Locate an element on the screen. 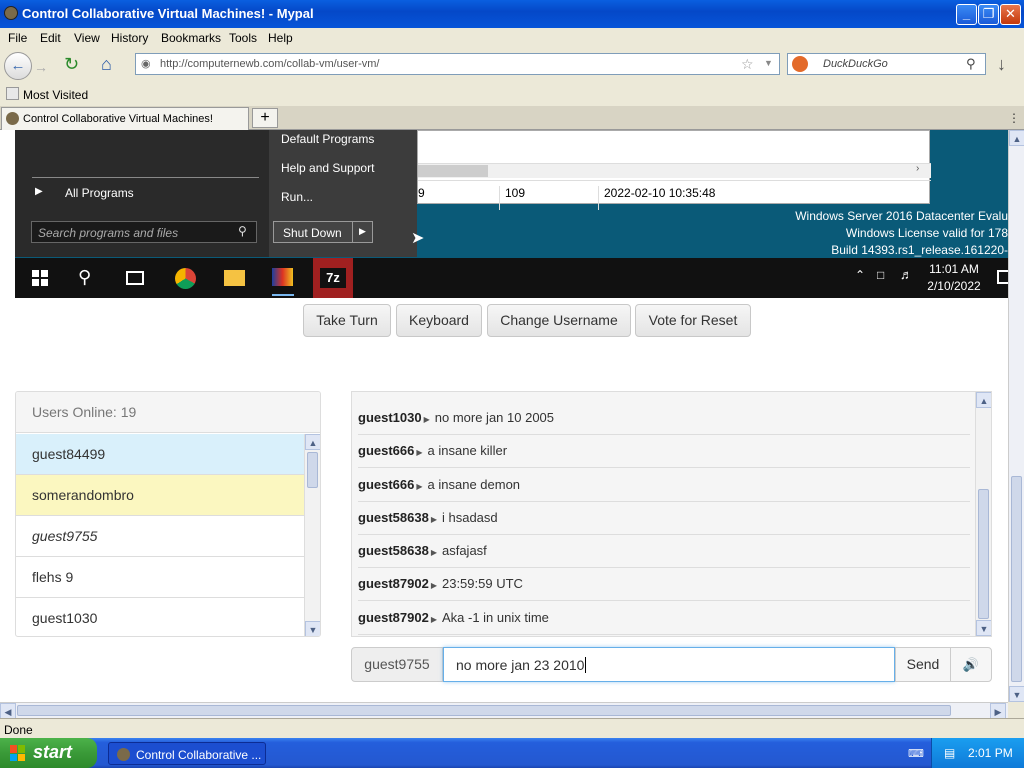  new-tab-button: + is located at coordinates (265, 118).